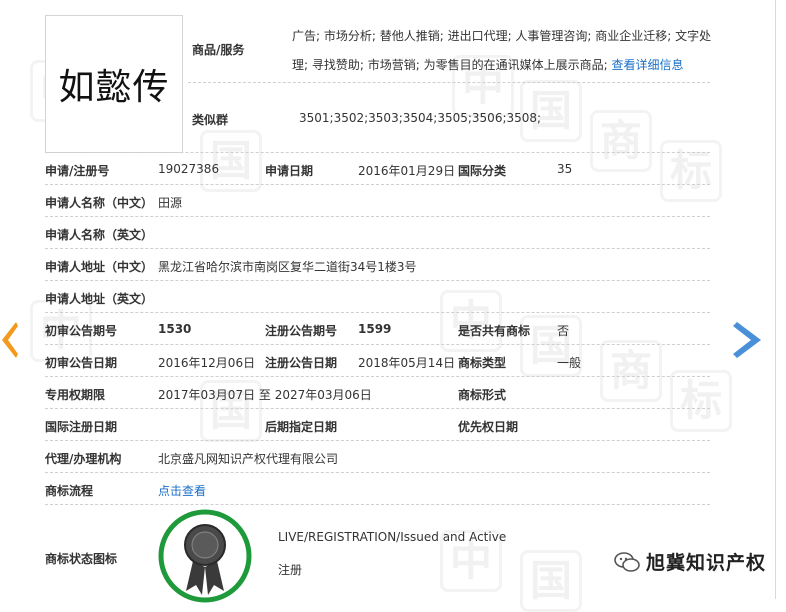  What do you see at coordinates (81, 427) in the screenshot?
I see `international-registration-date-label: 国际注册日期` at bounding box center [81, 427].